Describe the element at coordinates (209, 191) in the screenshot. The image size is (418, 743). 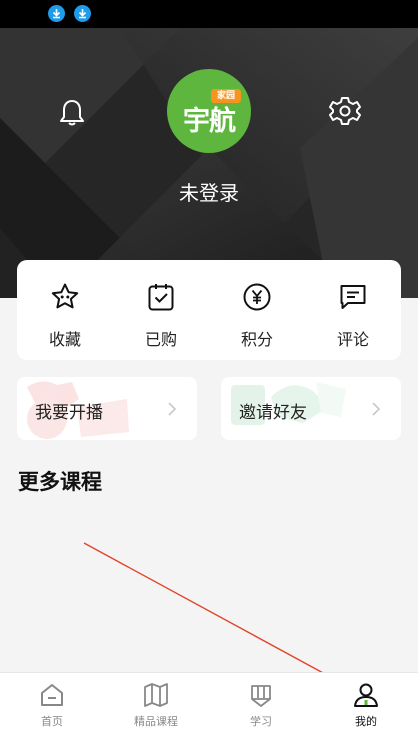
I see `username-label: 未登录` at that location.